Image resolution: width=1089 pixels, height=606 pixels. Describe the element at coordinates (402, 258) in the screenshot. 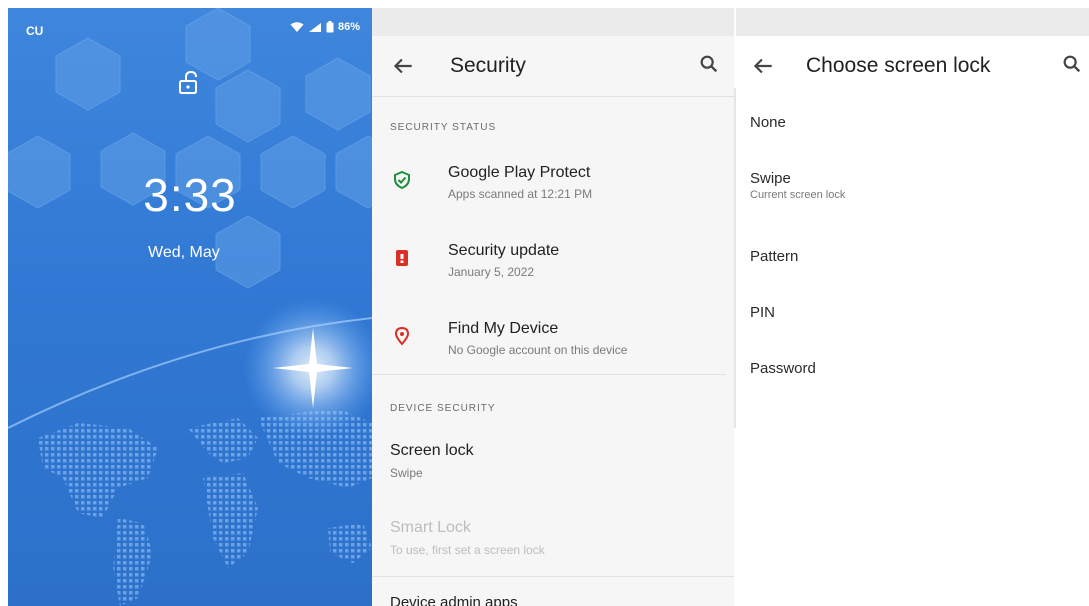

I see `update-alert-icon` at that location.